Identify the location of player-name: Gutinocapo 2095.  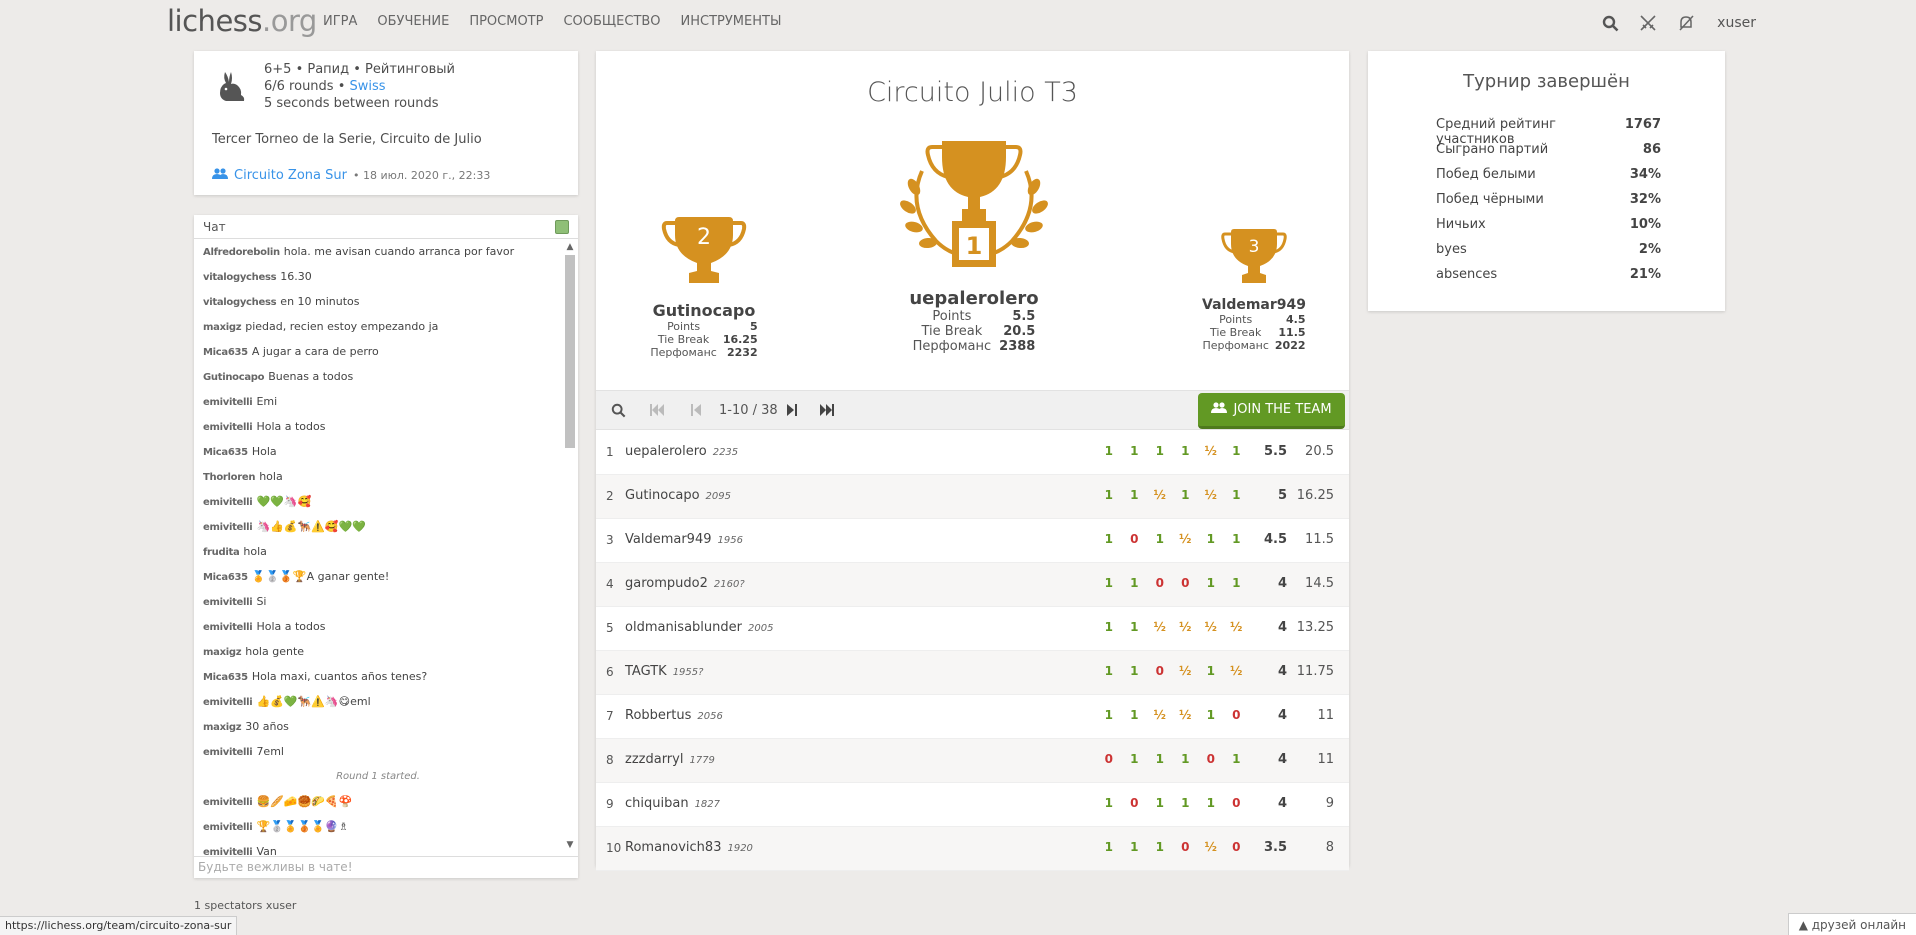
(678, 495).